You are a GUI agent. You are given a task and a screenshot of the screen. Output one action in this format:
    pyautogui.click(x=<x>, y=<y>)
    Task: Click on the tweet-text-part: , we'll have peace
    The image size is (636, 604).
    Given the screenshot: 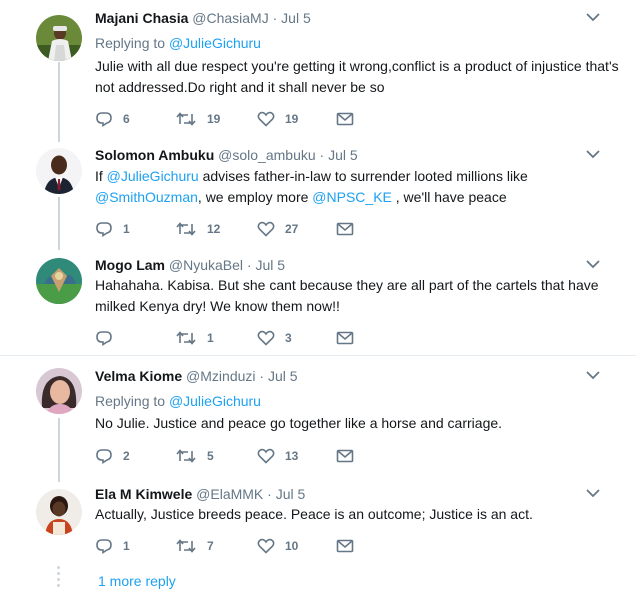 What is the action you would take?
    pyautogui.click(x=449, y=197)
    